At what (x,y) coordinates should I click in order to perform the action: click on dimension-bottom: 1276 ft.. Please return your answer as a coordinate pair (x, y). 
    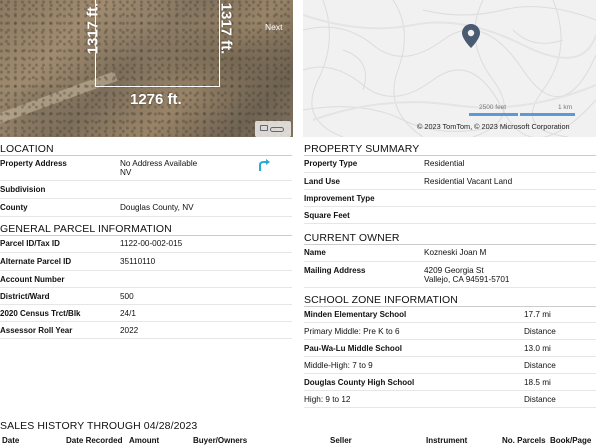
    Looking at the image, I should click on (156, 99).